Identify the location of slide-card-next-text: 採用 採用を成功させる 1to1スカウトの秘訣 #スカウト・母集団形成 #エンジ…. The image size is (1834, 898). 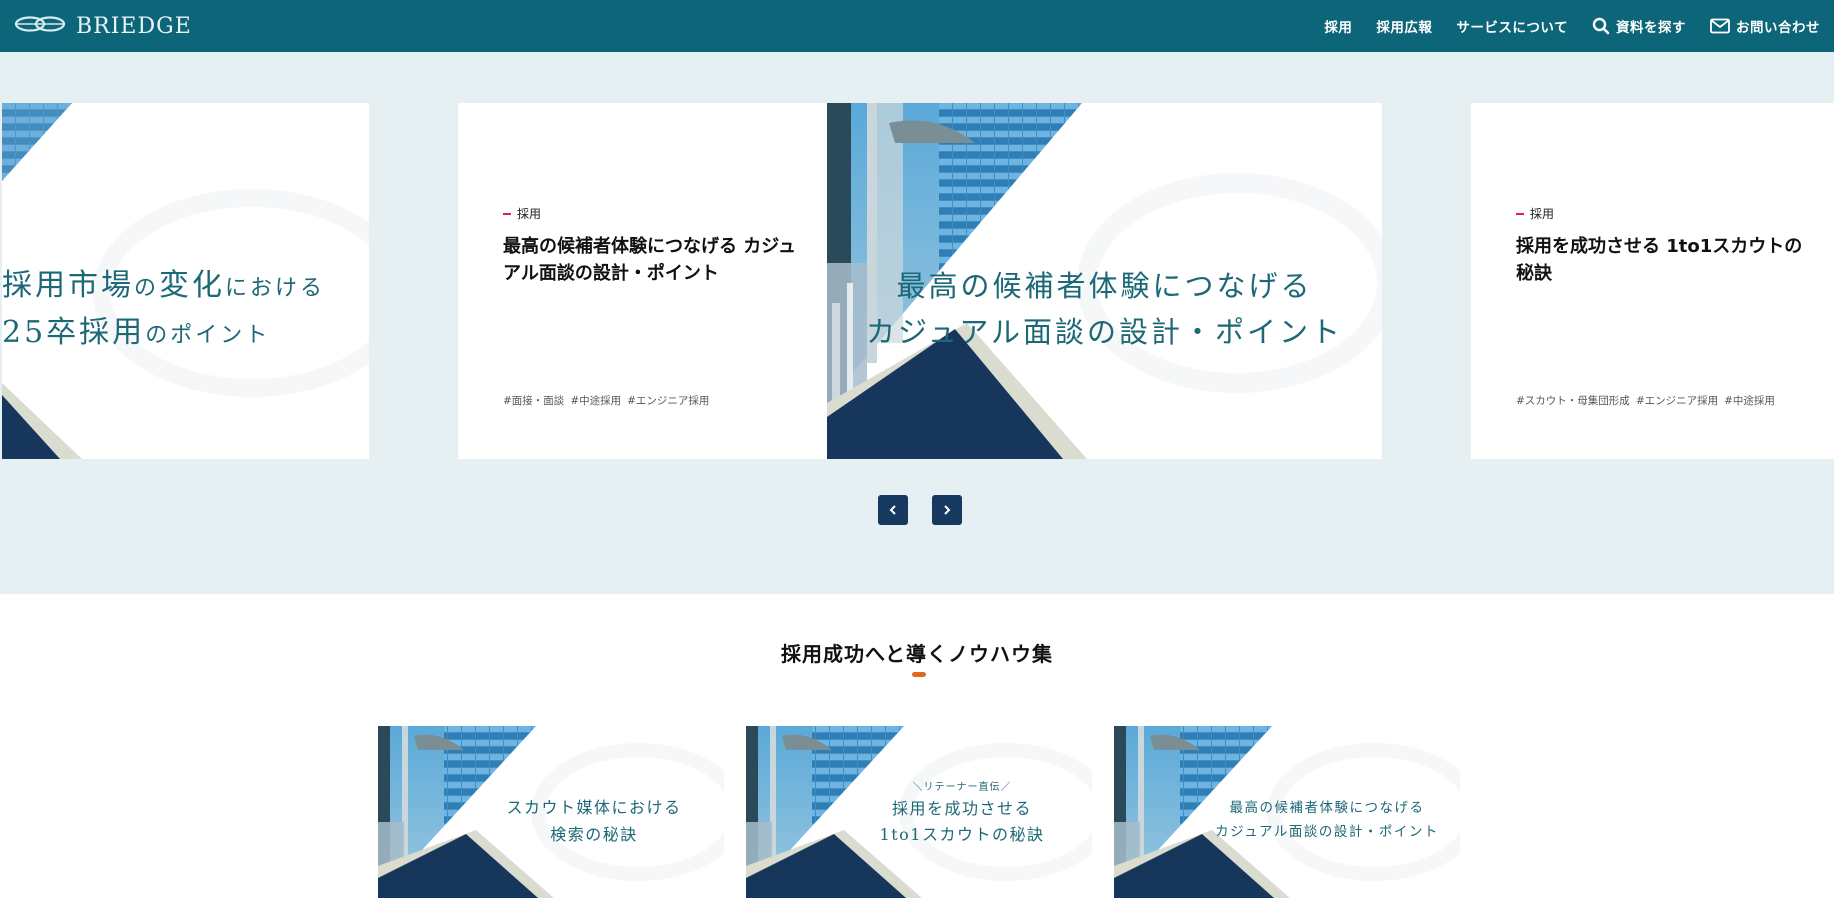
(1652, 281).